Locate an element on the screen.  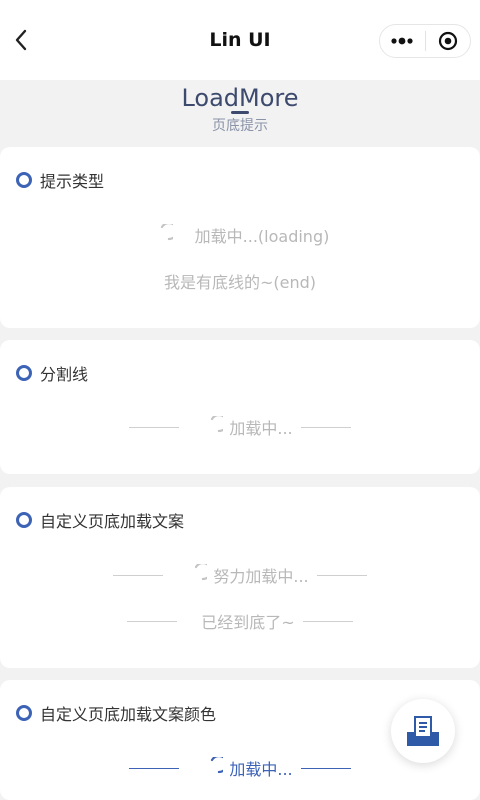
document-tray-icon is located at coordinates (423, 731).